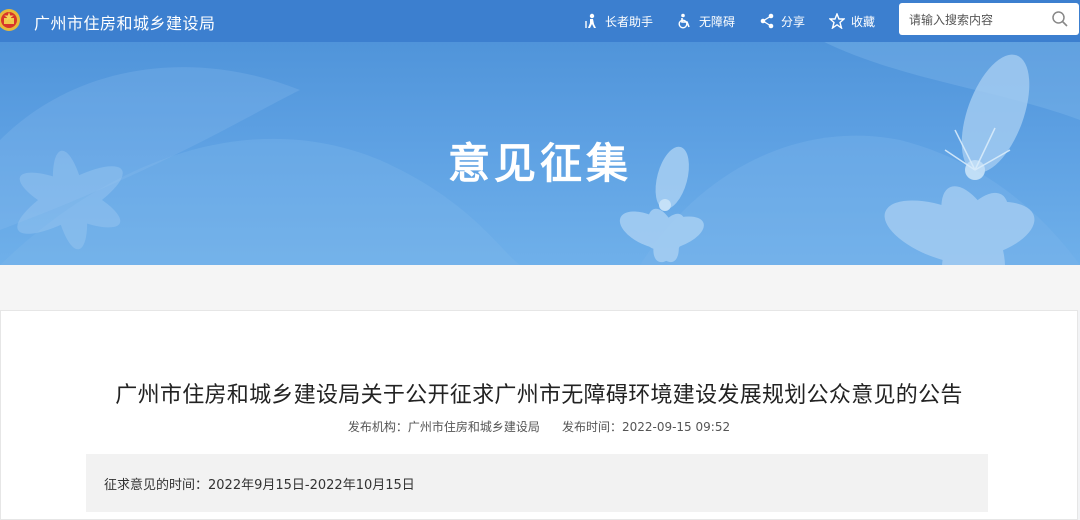 Image resolution: width=1080 pixels, height=520 pixels. I want to click on elder-assist-button: 长者助手, so click(618, 21).